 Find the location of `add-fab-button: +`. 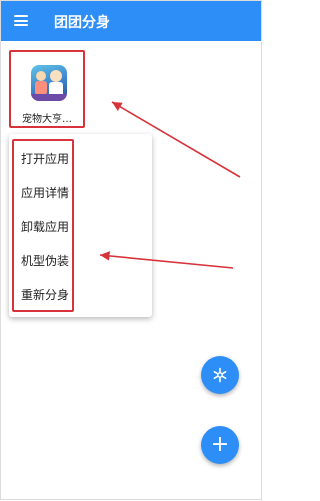

add-fab-button: + is located at coordinates (220, 445).